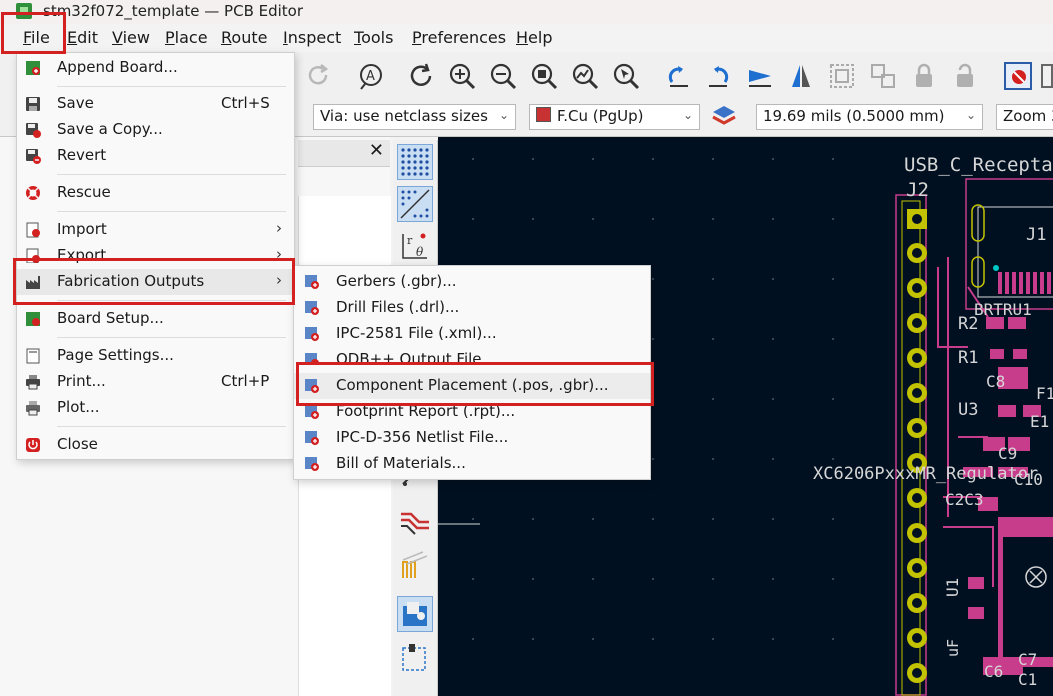 This screenshot has height=696, width=1053. Describe the element at coordinates (415, 162) in the screenshot. I see `grid-dots-icon` at that location.